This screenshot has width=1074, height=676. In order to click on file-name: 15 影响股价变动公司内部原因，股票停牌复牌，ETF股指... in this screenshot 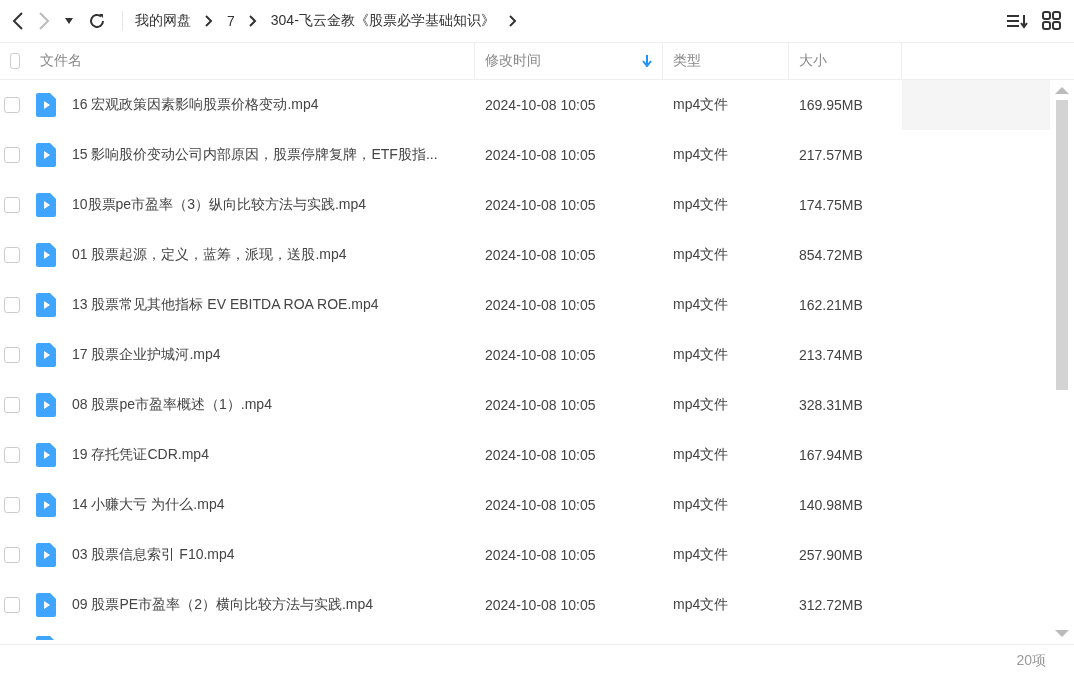, I will do `click(255, 155)`.